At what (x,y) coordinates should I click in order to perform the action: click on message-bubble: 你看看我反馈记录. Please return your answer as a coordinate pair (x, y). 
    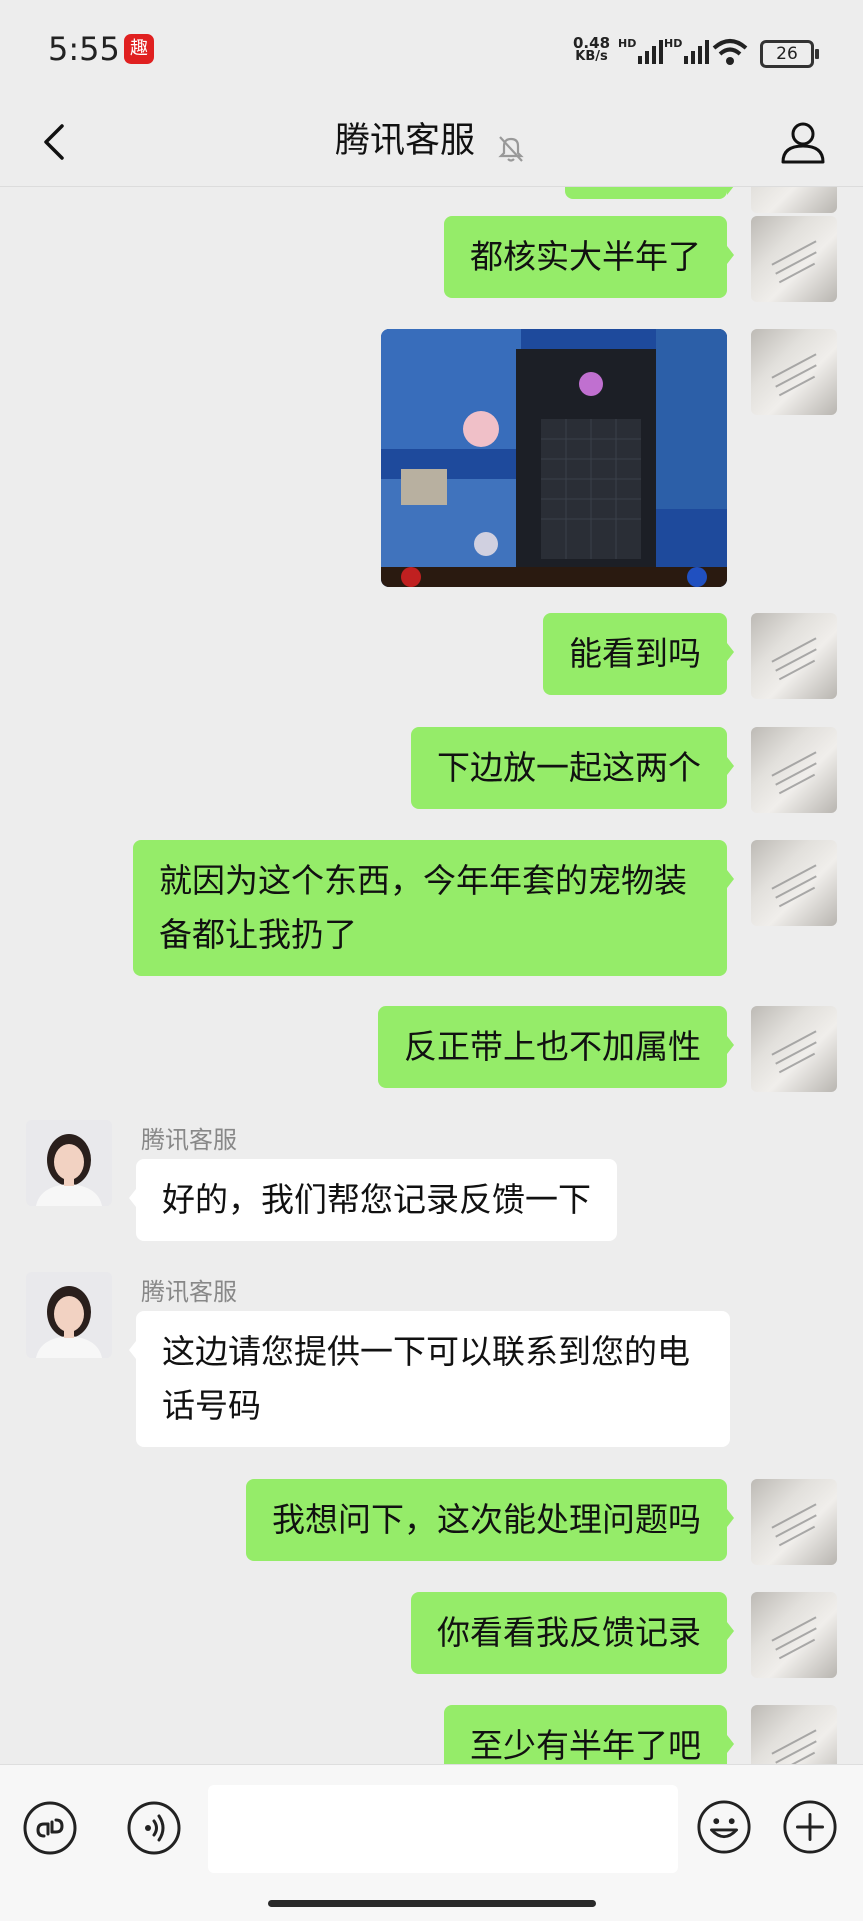
    Looking at the image, I should click on (572, 1633).